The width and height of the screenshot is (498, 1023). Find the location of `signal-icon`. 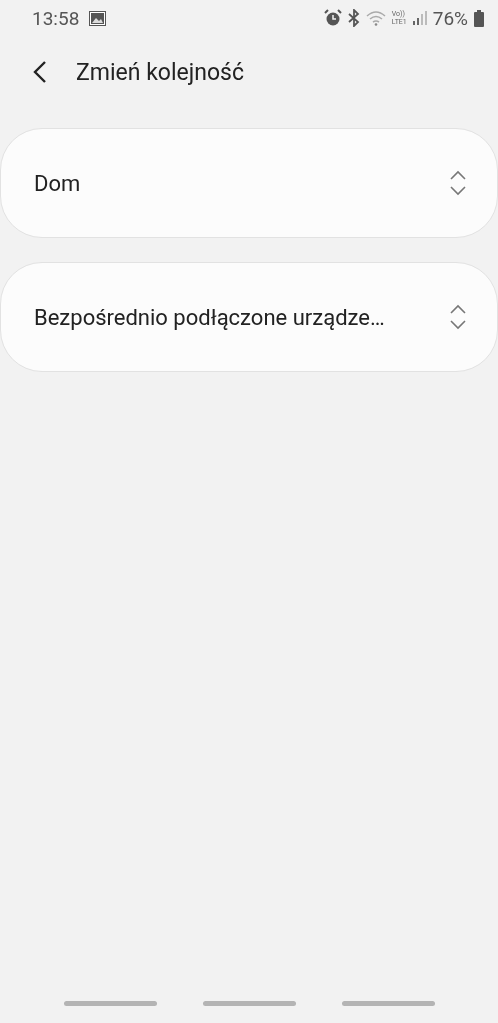

signal-icon is located at coordinates (419, 18).